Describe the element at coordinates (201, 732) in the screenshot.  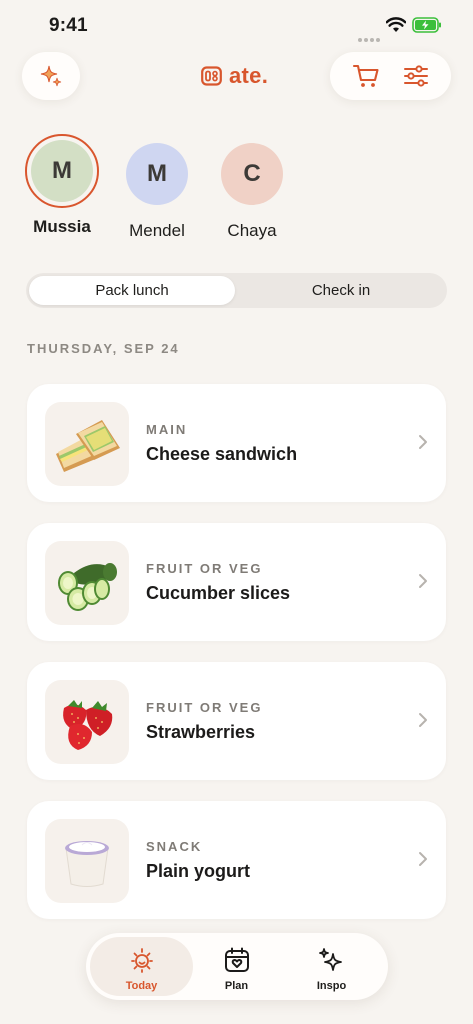
I see `item-title: Strawberries` at that location.